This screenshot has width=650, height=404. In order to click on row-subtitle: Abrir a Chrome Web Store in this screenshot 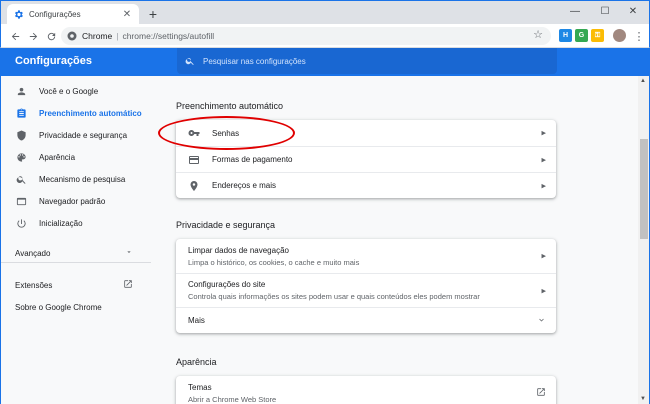, I will do `click(232, 399)`.